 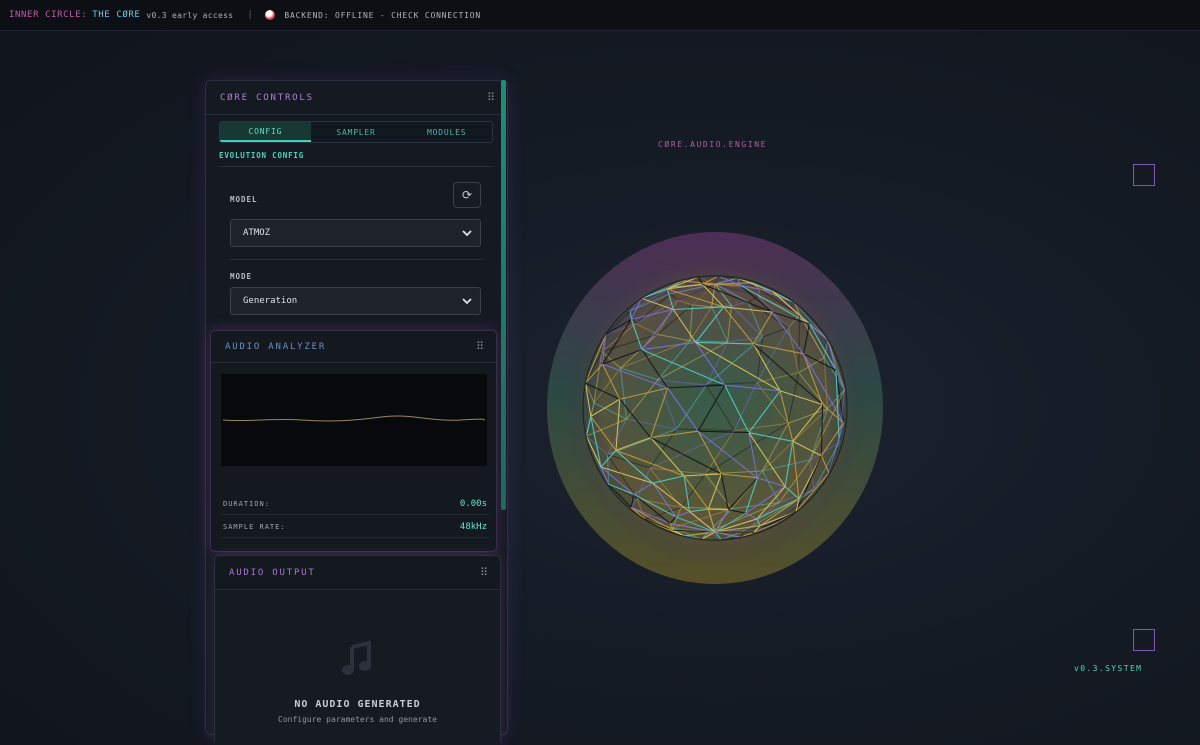 I want to click on corner-marker-bottom, so click(x=1144, y=640).